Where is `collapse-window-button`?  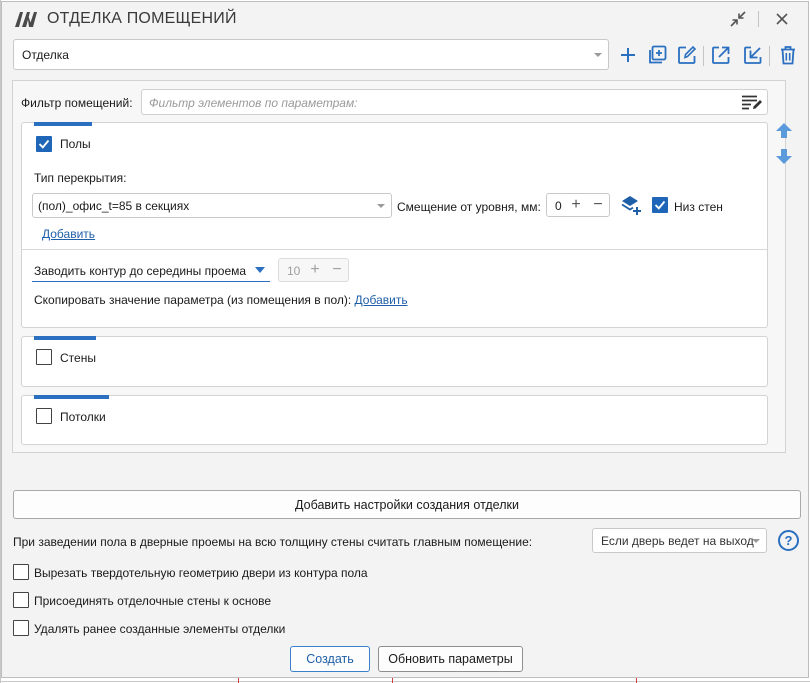
collapse-window-button is located at coordinates (738, 19).